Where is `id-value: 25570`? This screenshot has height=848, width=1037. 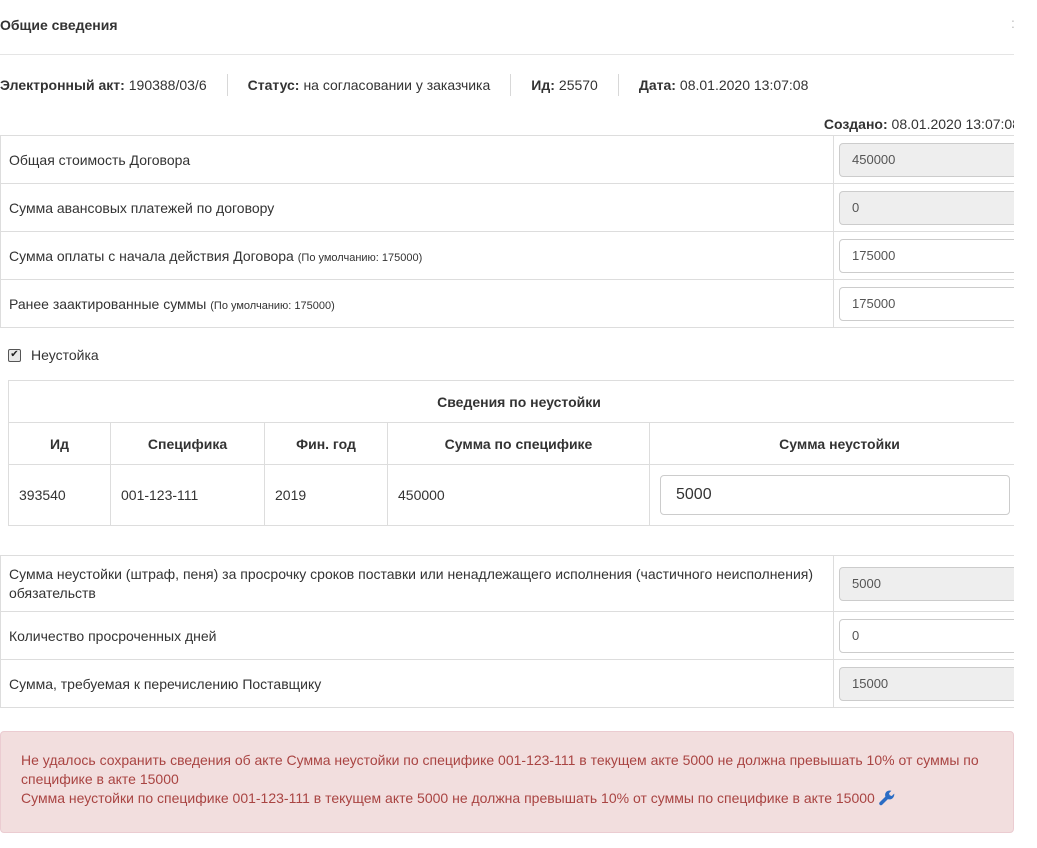 id-value: 25570 is located at coordinates (578, 85).